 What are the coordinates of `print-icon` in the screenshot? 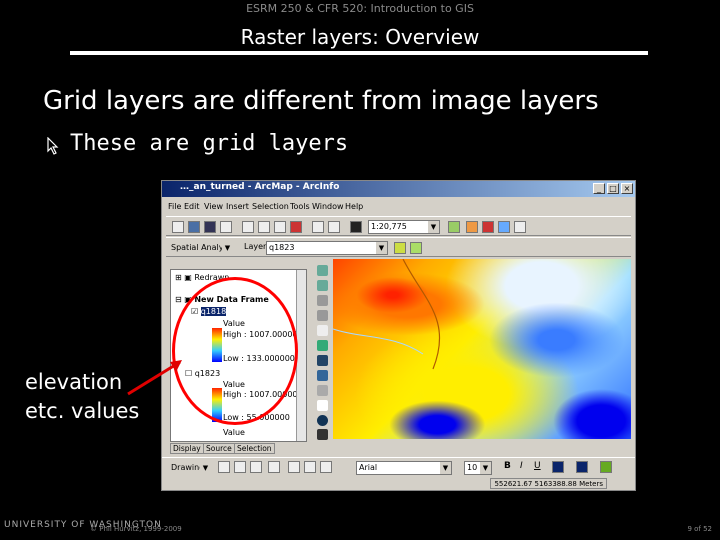 It's located at (226, 227).